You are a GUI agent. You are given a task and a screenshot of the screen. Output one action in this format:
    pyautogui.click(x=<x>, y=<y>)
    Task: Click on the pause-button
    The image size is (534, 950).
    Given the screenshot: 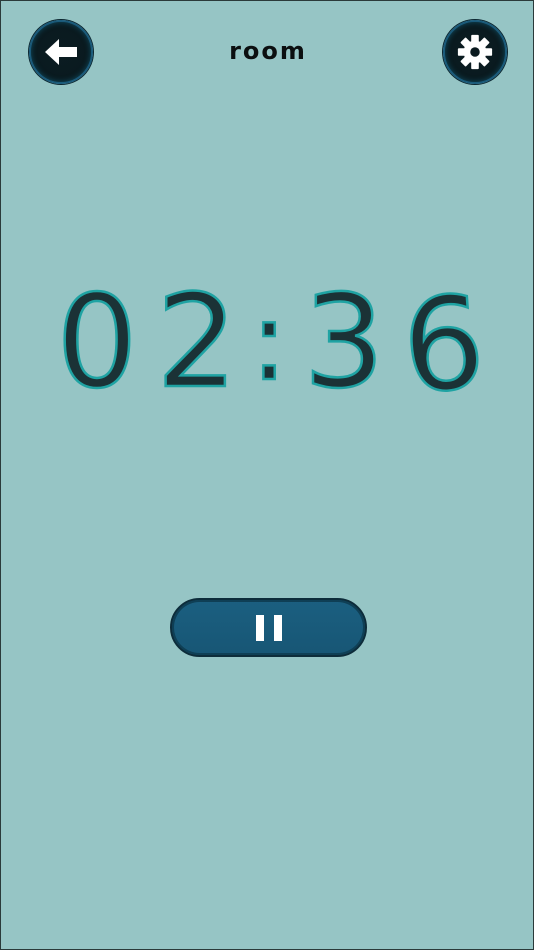 What is the action you would take?
    pyautogui.click(x=268, y=627)
    